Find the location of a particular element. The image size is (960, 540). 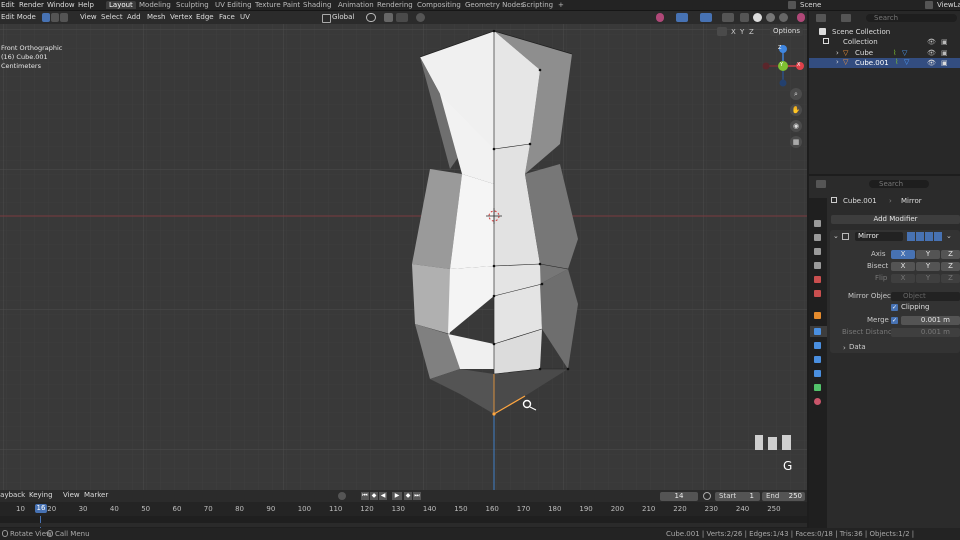

rendered-shading-icon is located at coordinates (783, 17).